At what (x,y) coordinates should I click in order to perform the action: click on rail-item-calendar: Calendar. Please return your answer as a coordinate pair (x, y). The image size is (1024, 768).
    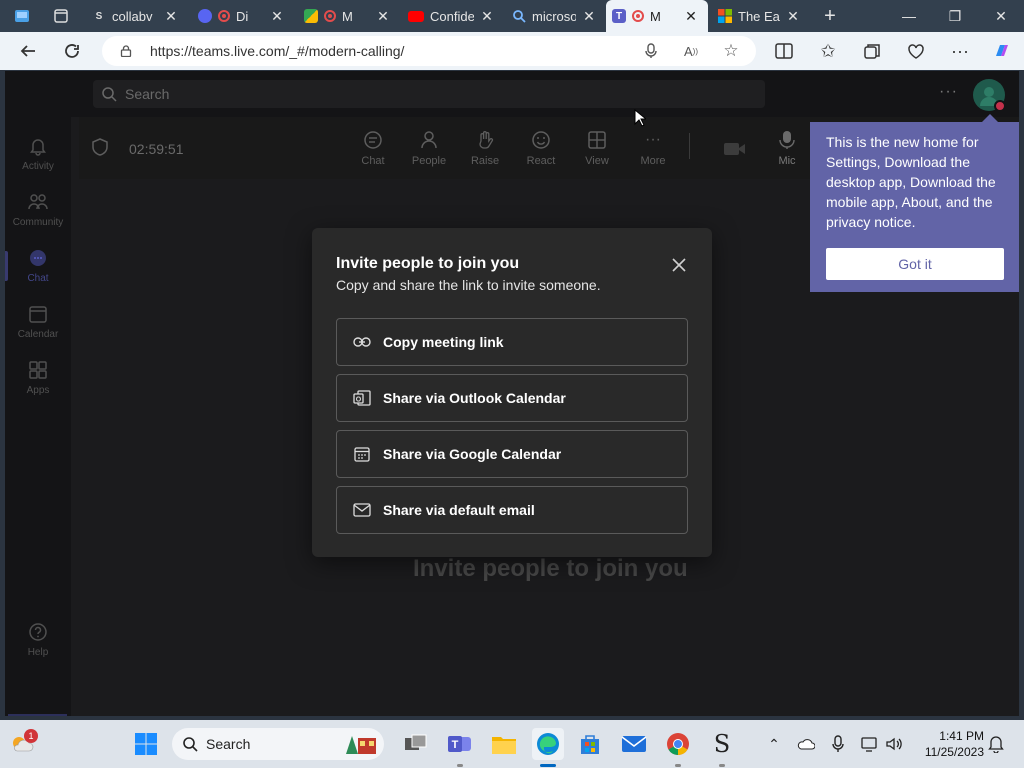
    Looking at the image, I should click on (38, 321).